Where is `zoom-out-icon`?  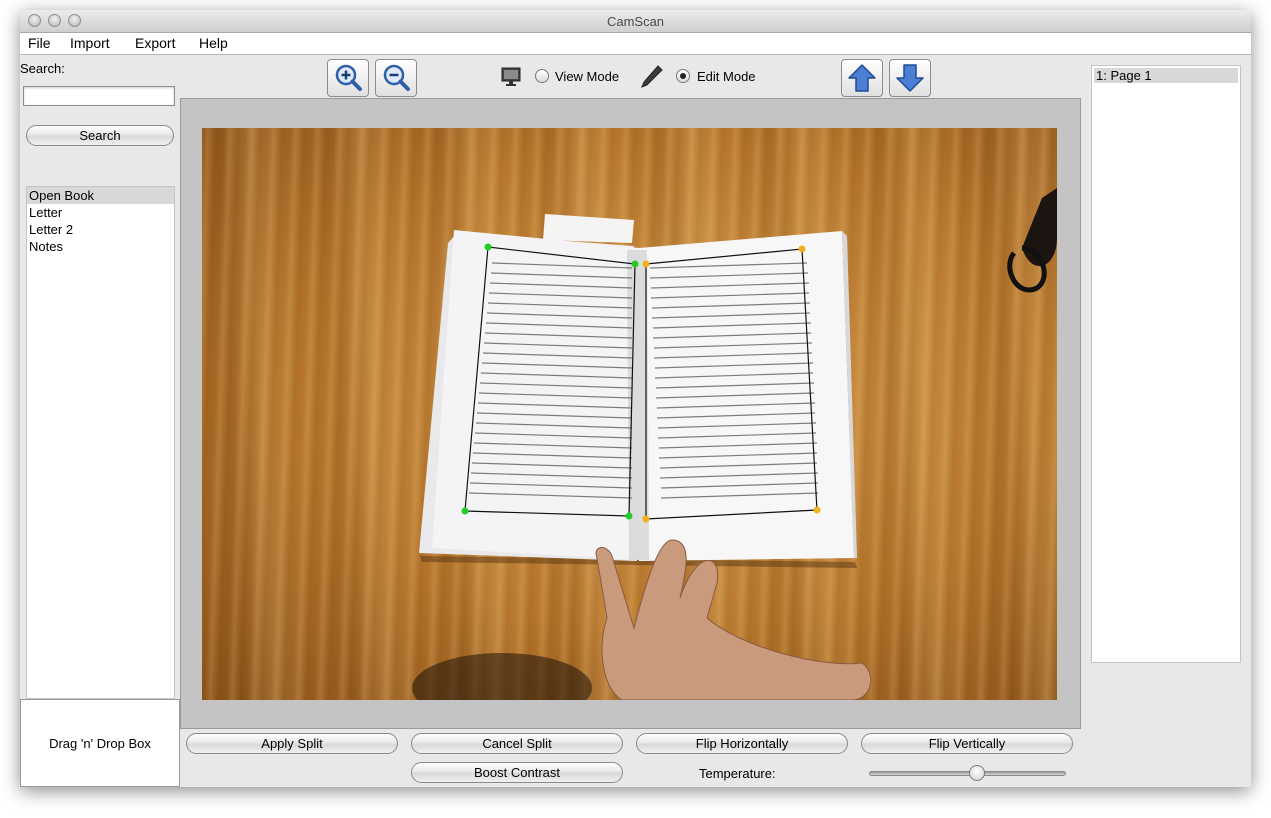
zoom-out-icon is located at coordinates (396, 77).